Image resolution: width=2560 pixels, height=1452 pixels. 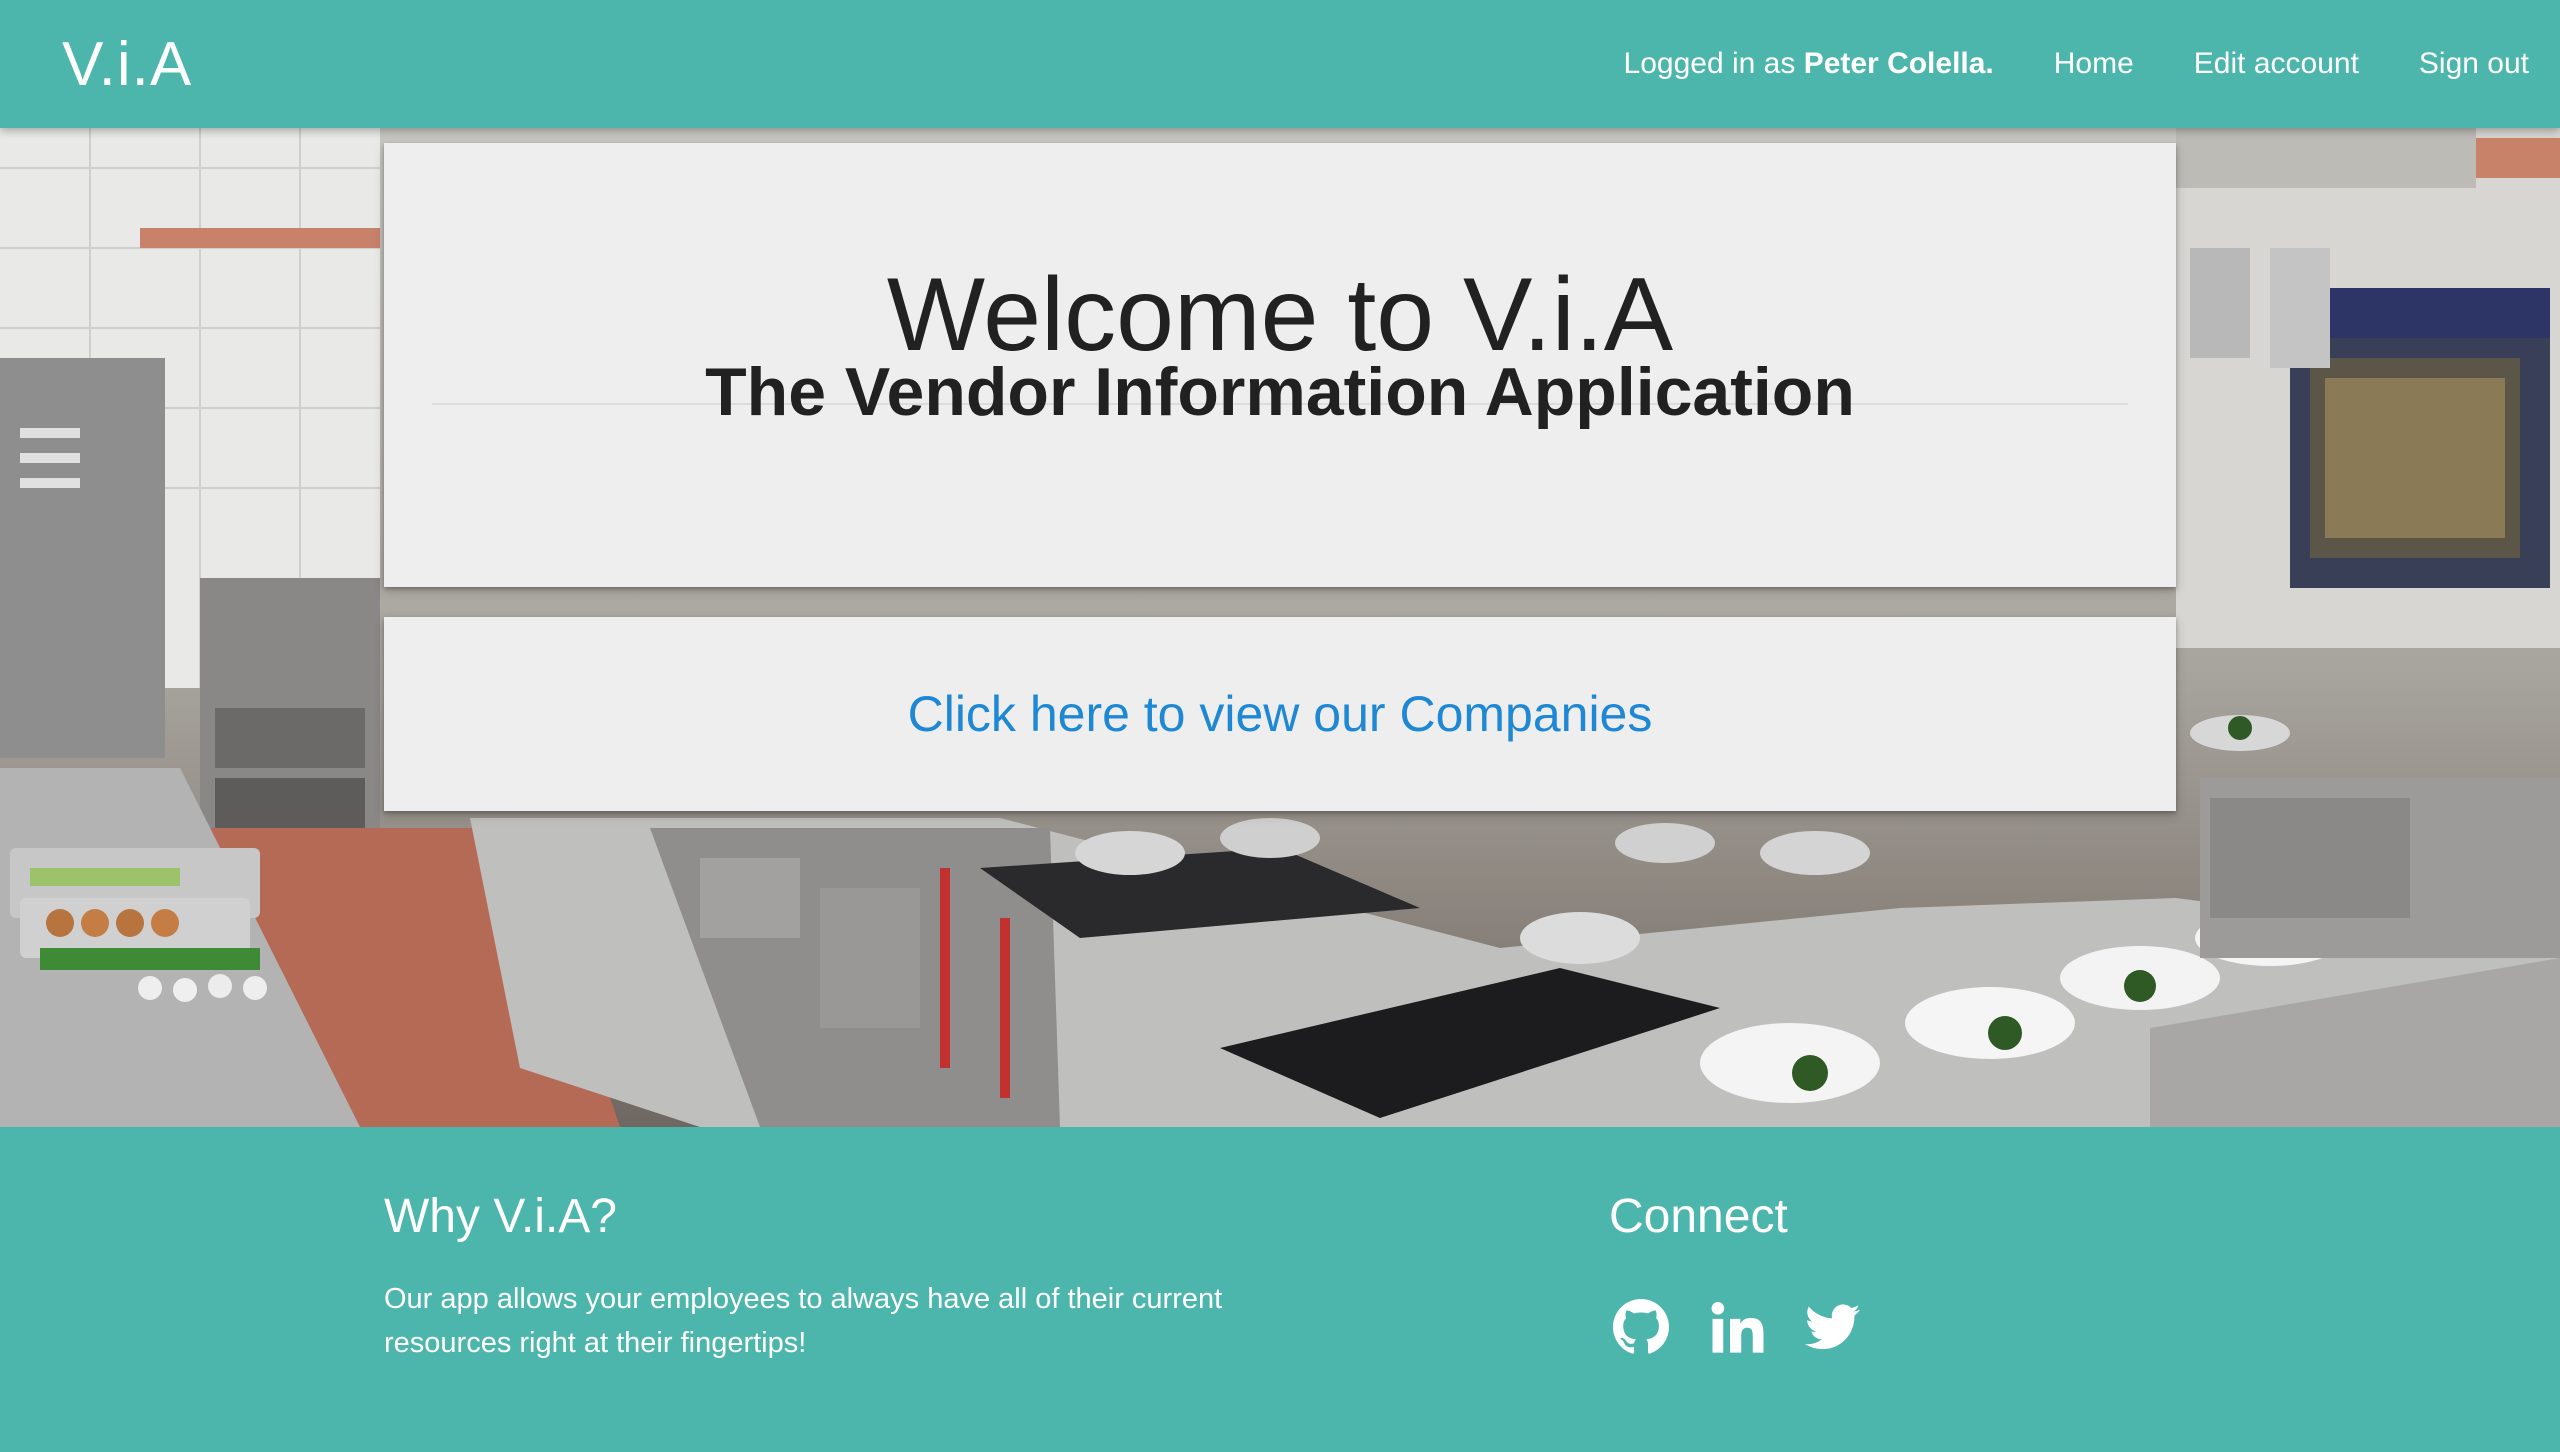 I want to click on logged-in-status: Logged in as Peter Colella., so click(x=1809, y=64).